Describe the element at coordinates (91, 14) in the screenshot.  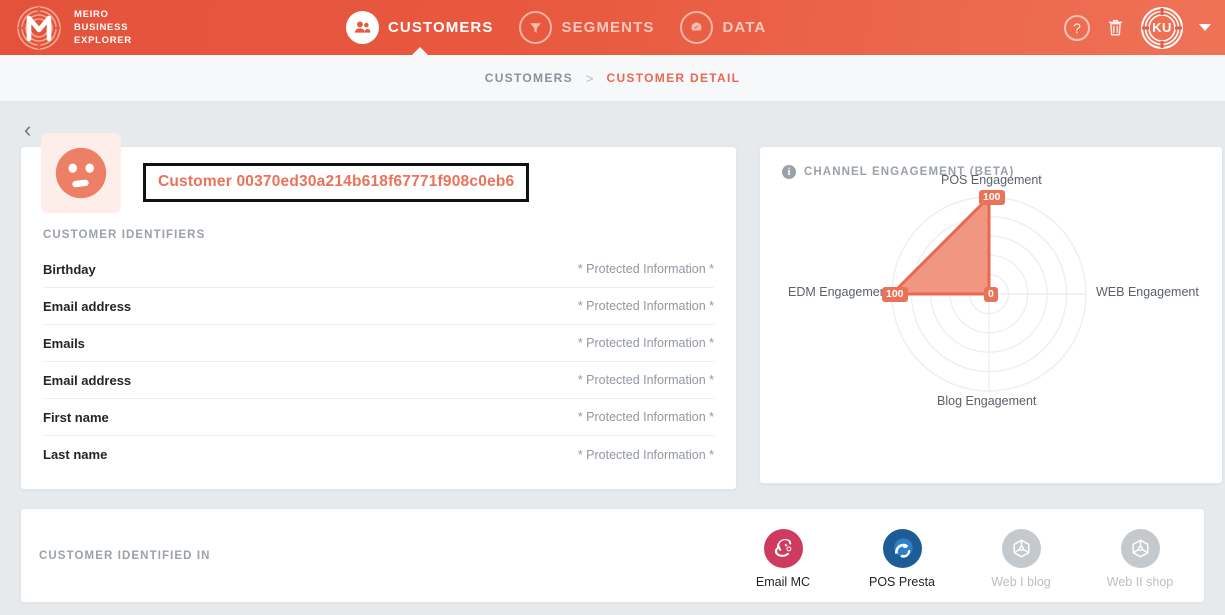
I see `brand-line-1: MEIRO` at that location.